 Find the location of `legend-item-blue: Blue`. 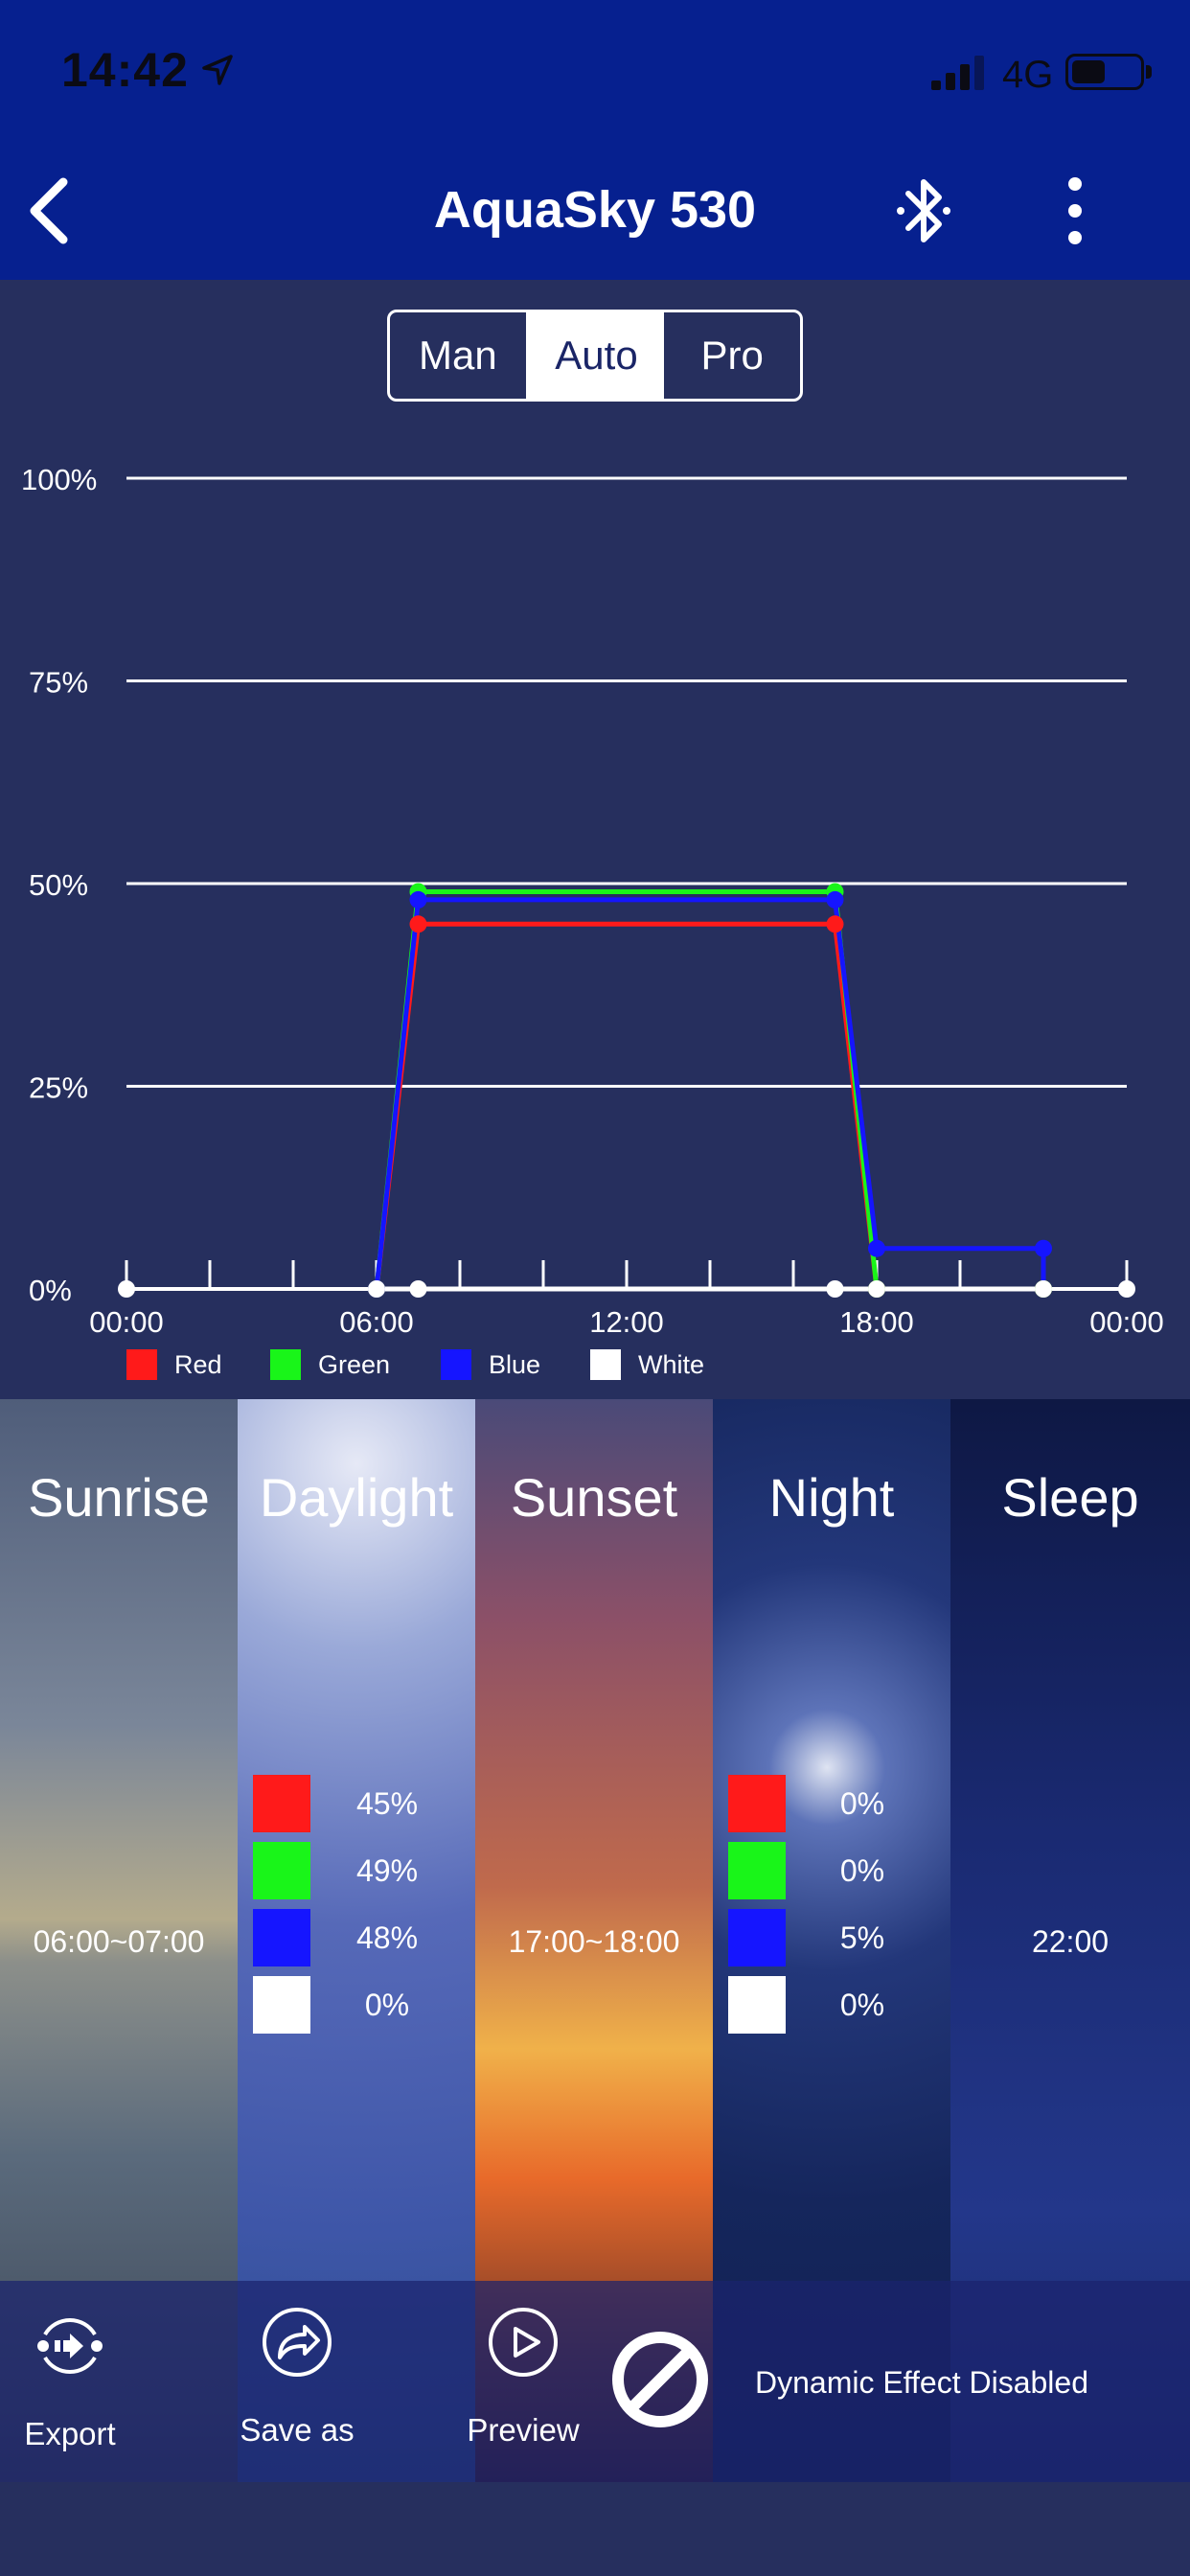

legend-item-blue: Blue is located at coordinates (491, 1364).